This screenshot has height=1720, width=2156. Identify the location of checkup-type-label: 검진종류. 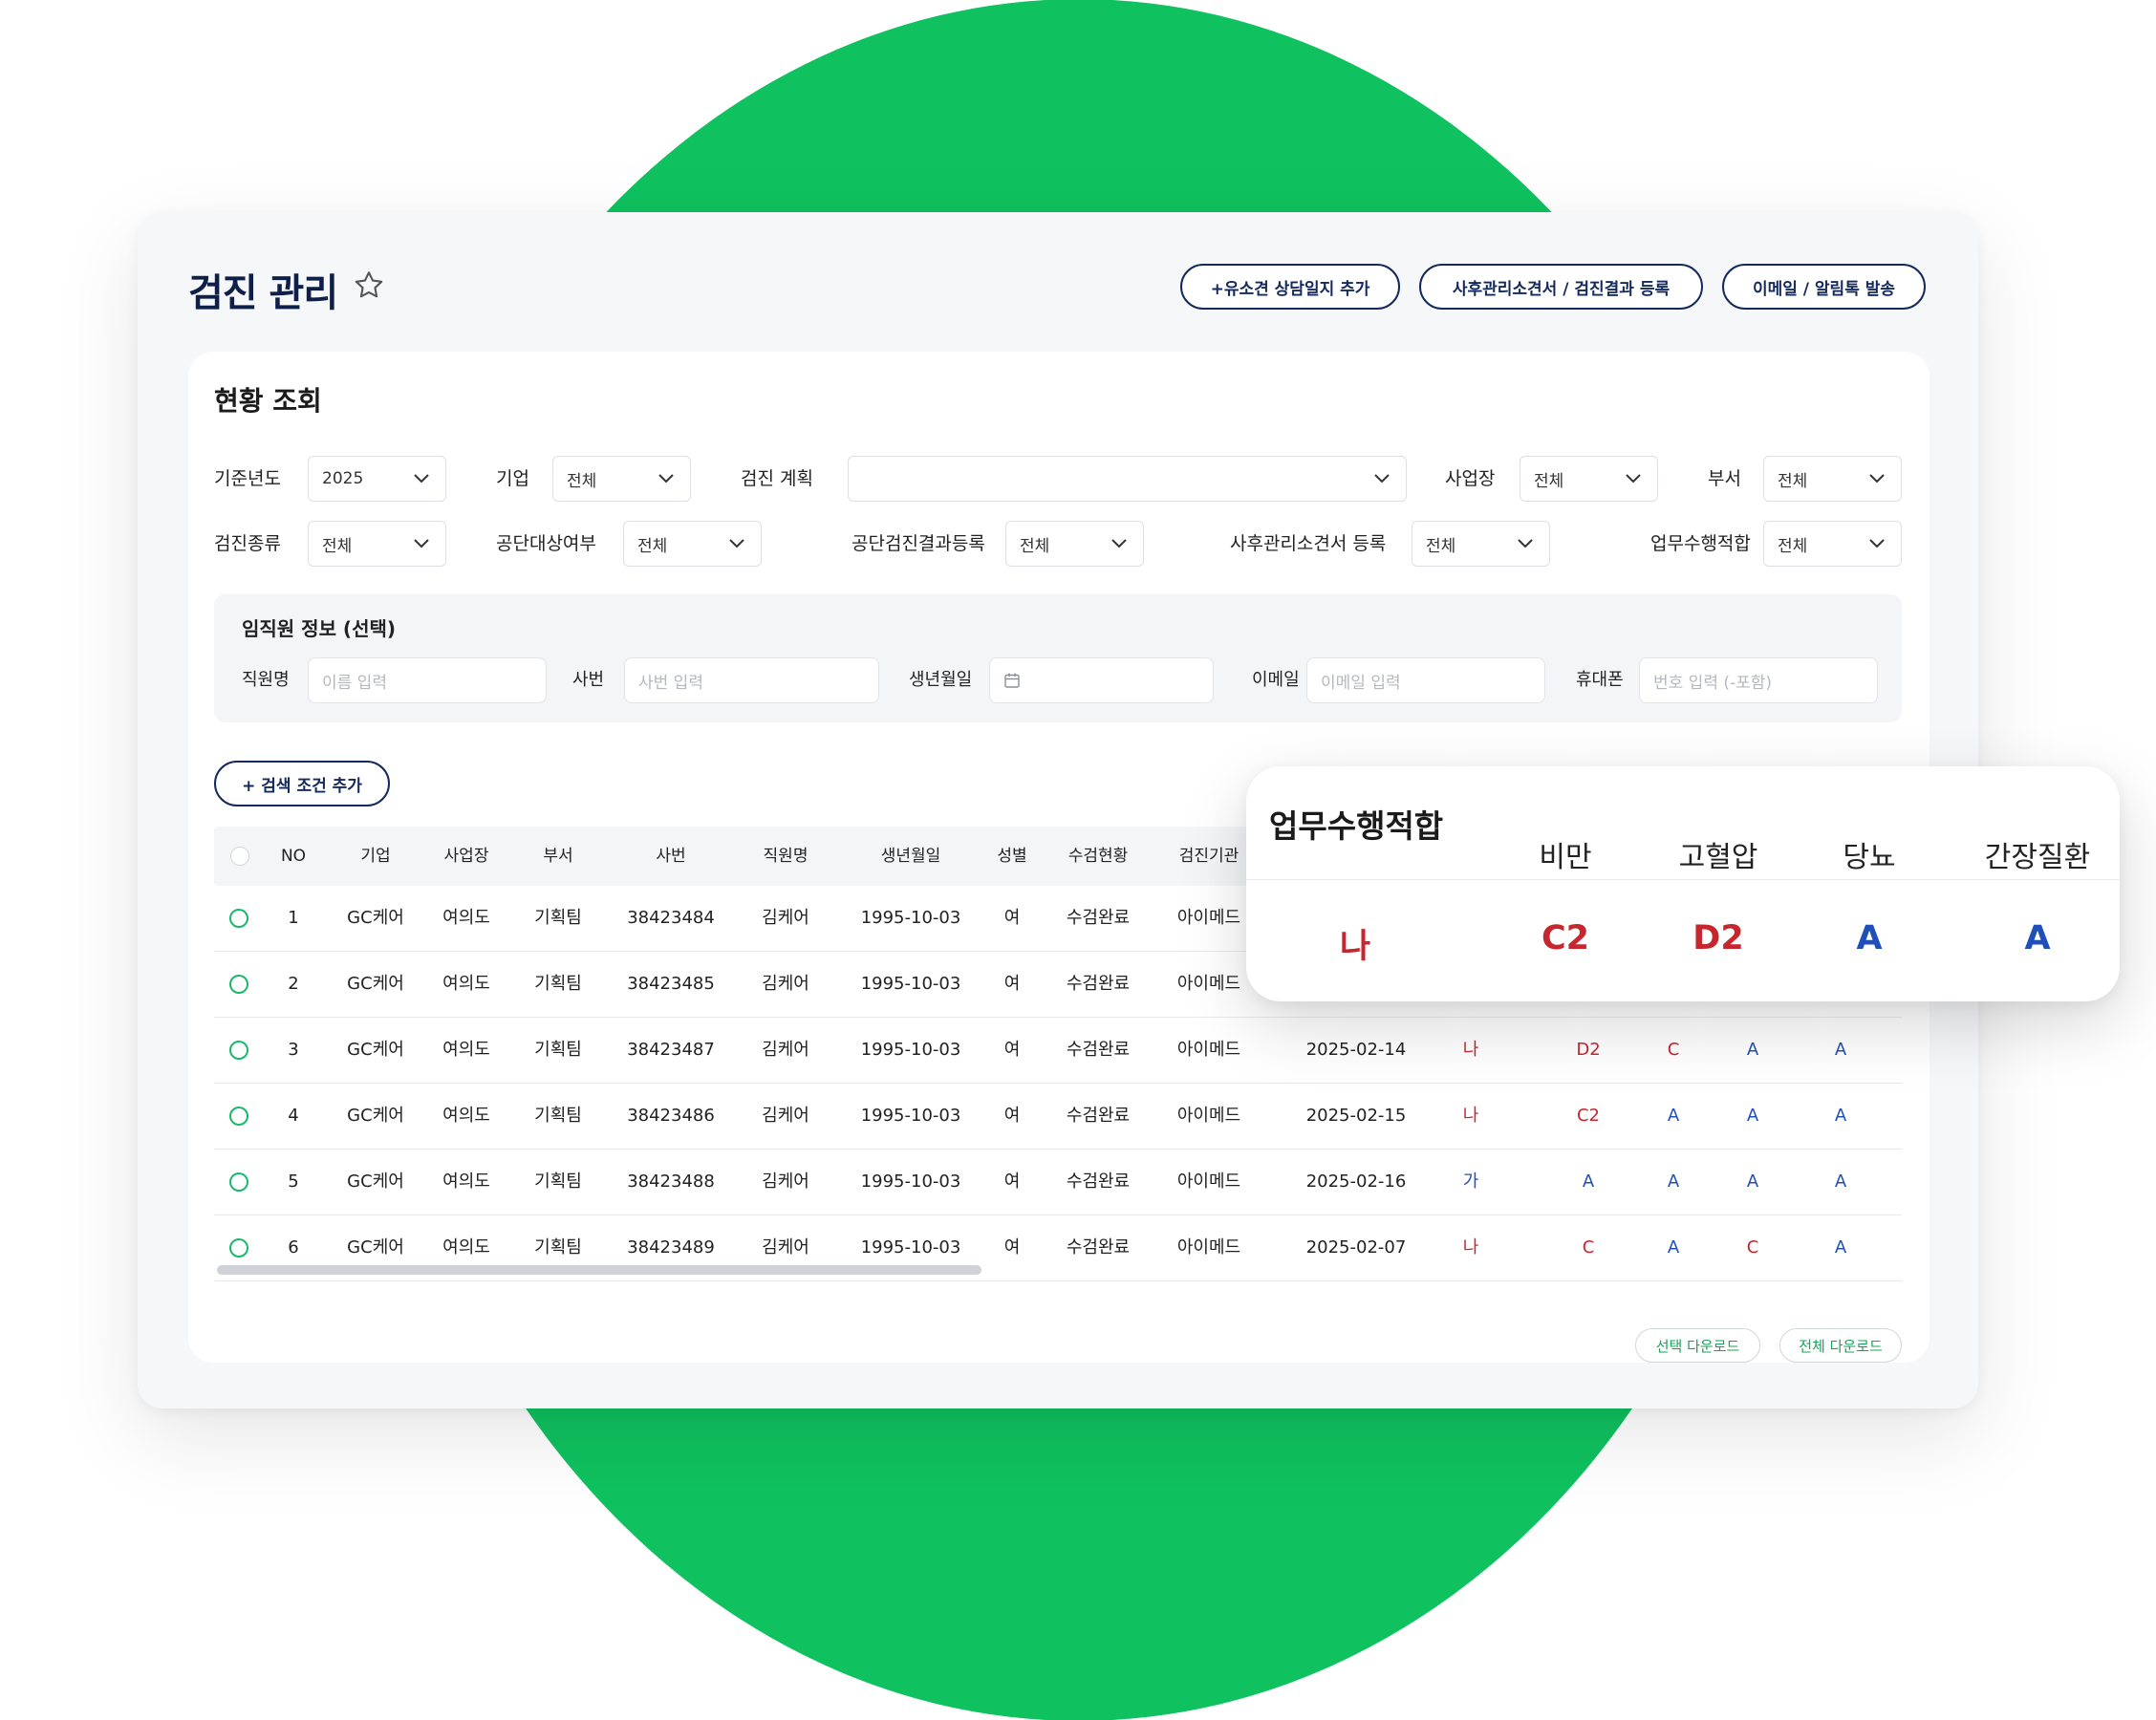
(247, 544).